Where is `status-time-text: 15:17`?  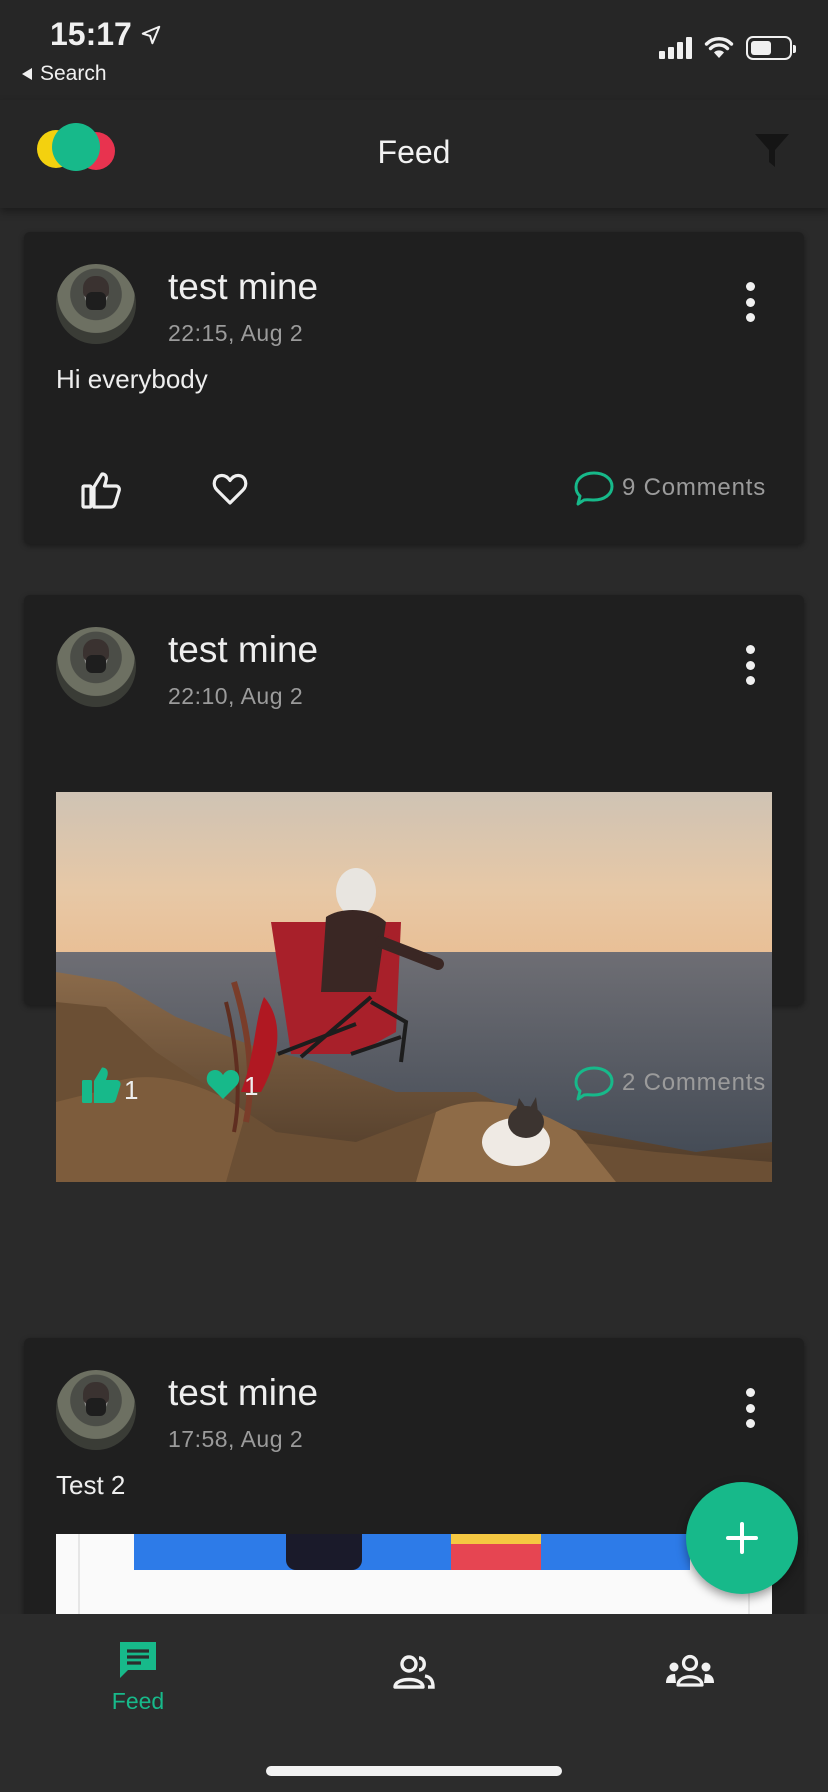 status-time-text: 15:17 is located at coordinates (91, 34).